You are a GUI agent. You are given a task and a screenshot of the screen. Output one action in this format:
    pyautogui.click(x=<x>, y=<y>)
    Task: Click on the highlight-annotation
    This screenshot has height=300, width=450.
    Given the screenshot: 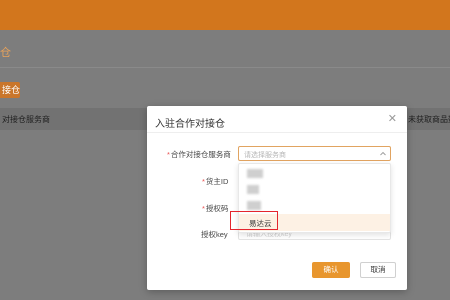 What is the action you would take?
    pyautogui.click(x=254, y=220)
    